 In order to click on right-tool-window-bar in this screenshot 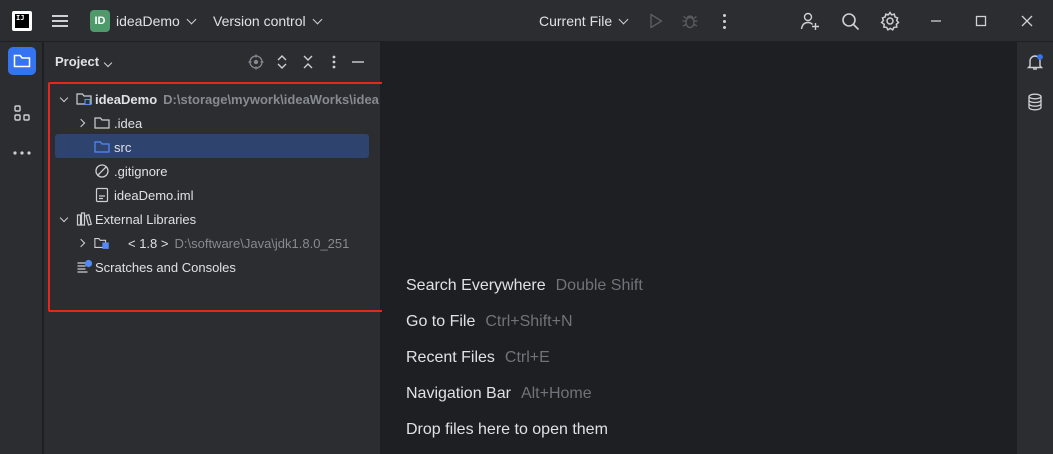, I will do `click(1034, 248)`.